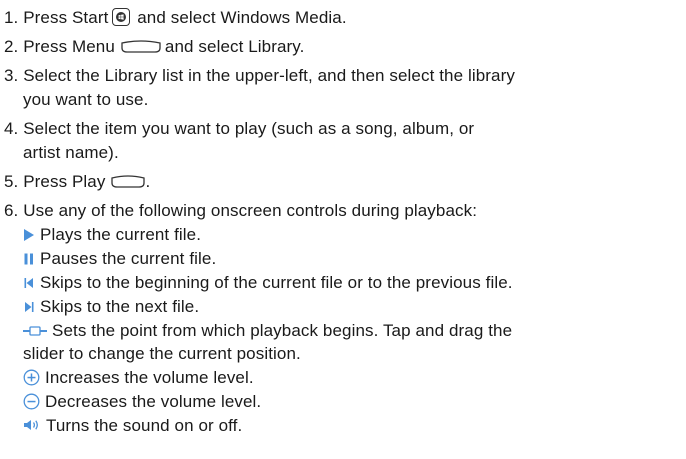  Describe the element at coordinates (144, 425) in the screenshot. I see `control-description: Turns the sound on or off.` at that location.